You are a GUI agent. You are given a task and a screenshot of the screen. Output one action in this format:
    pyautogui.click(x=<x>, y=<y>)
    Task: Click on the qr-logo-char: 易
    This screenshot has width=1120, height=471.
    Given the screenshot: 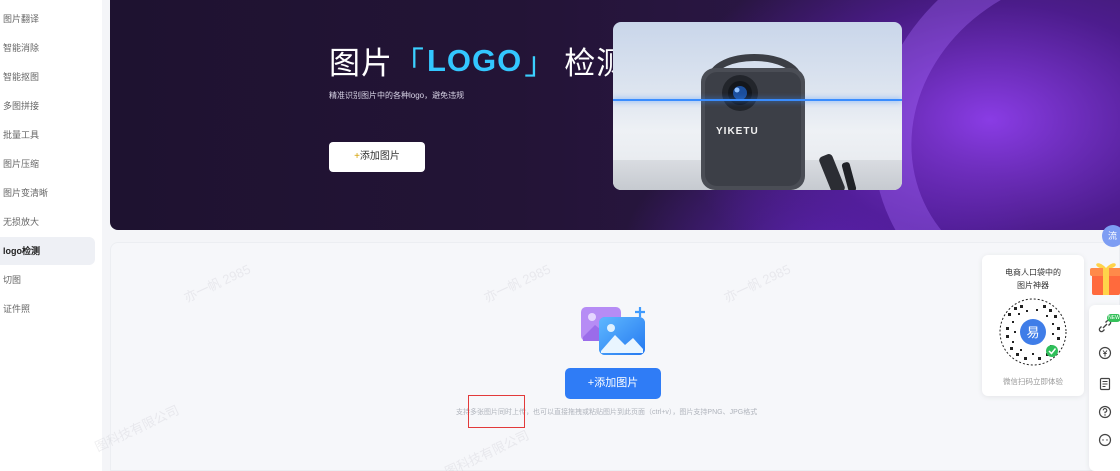 What is the action you would take?
    pyautogui.click(x=1032, y=333)
    